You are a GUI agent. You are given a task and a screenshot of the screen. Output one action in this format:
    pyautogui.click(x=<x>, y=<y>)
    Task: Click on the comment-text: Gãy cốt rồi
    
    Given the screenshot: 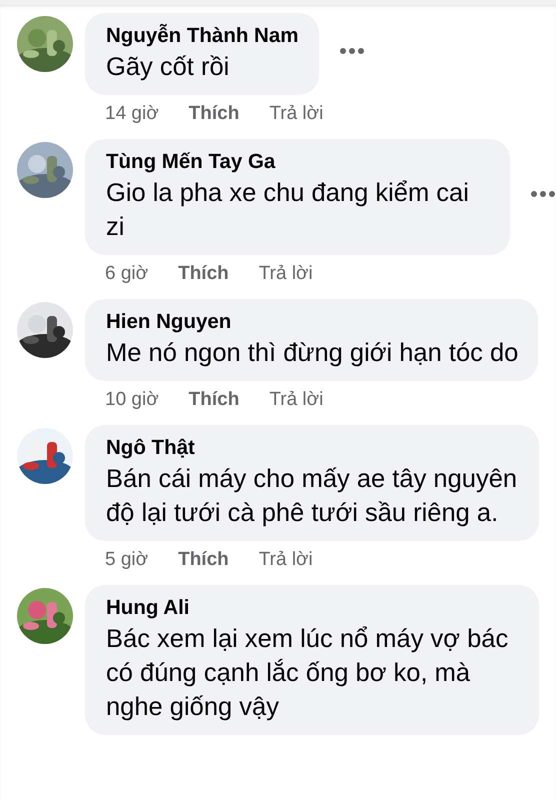 What is the action you would take?
    pyautogui.click(x=168, y=67)
    